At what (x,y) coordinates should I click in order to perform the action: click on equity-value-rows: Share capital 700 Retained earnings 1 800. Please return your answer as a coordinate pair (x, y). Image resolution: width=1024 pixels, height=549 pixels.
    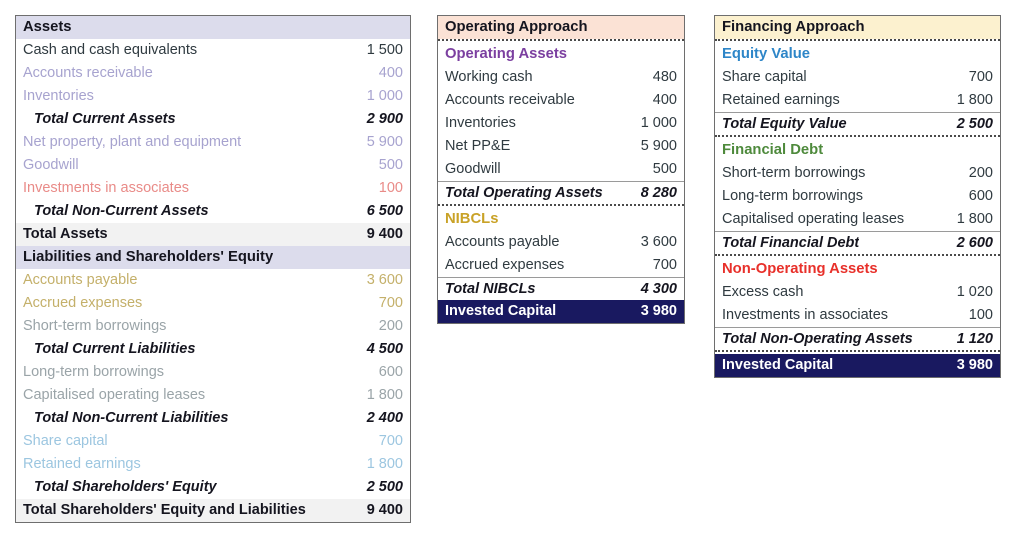
    Looking at the image, I should click on (857, 89).